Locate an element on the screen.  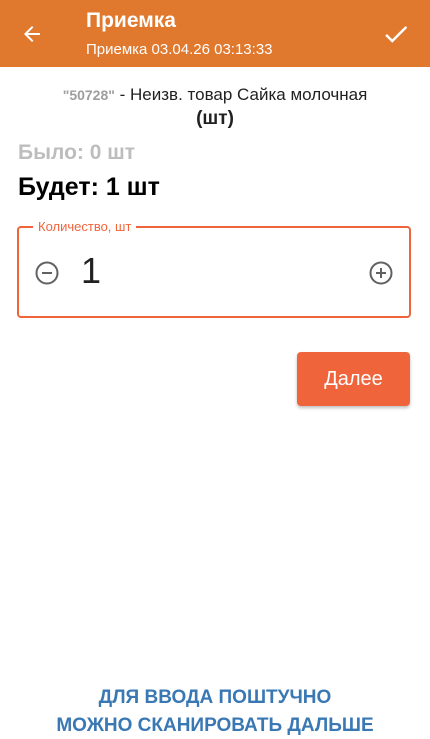
product-unit: (шт) is located at coordinates (215, 118).